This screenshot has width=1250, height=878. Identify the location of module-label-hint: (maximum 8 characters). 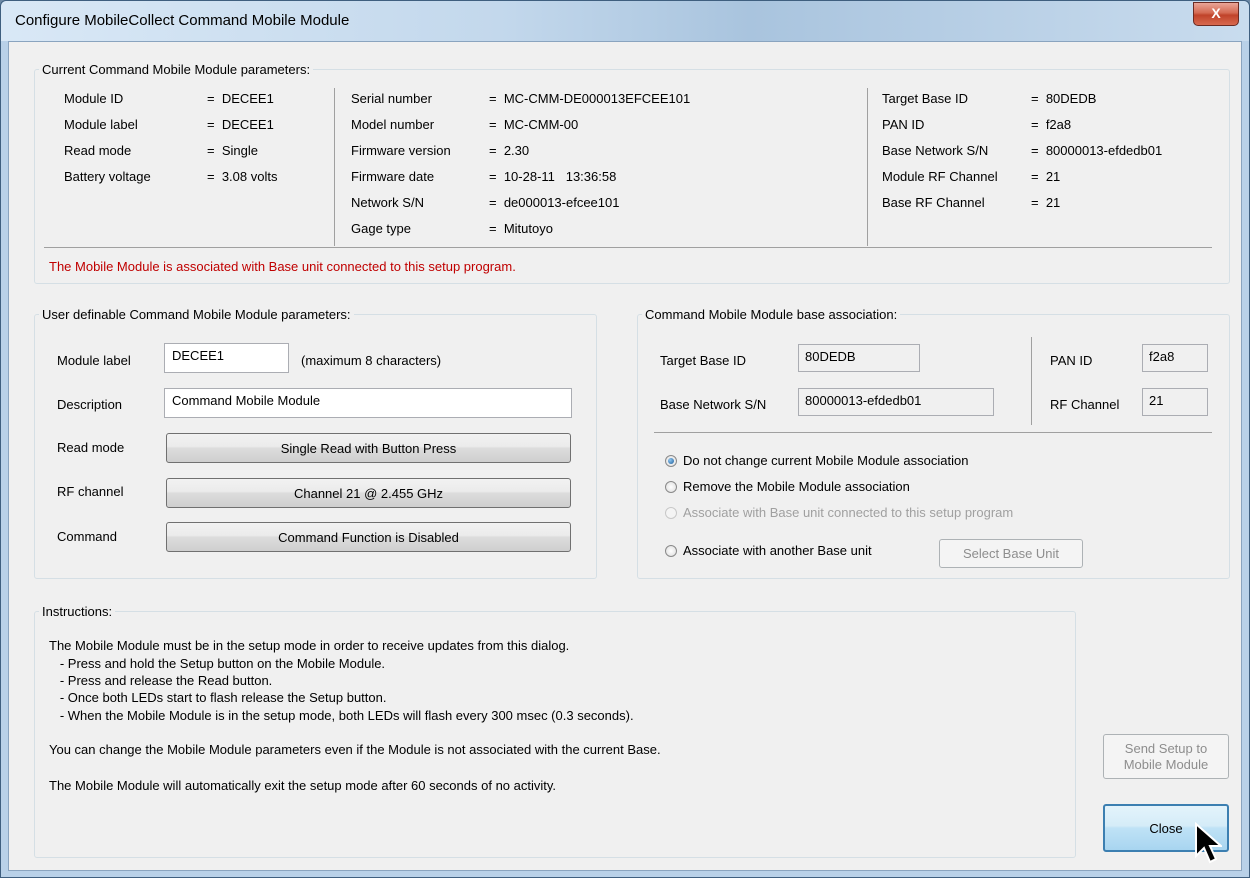
(371, 360).